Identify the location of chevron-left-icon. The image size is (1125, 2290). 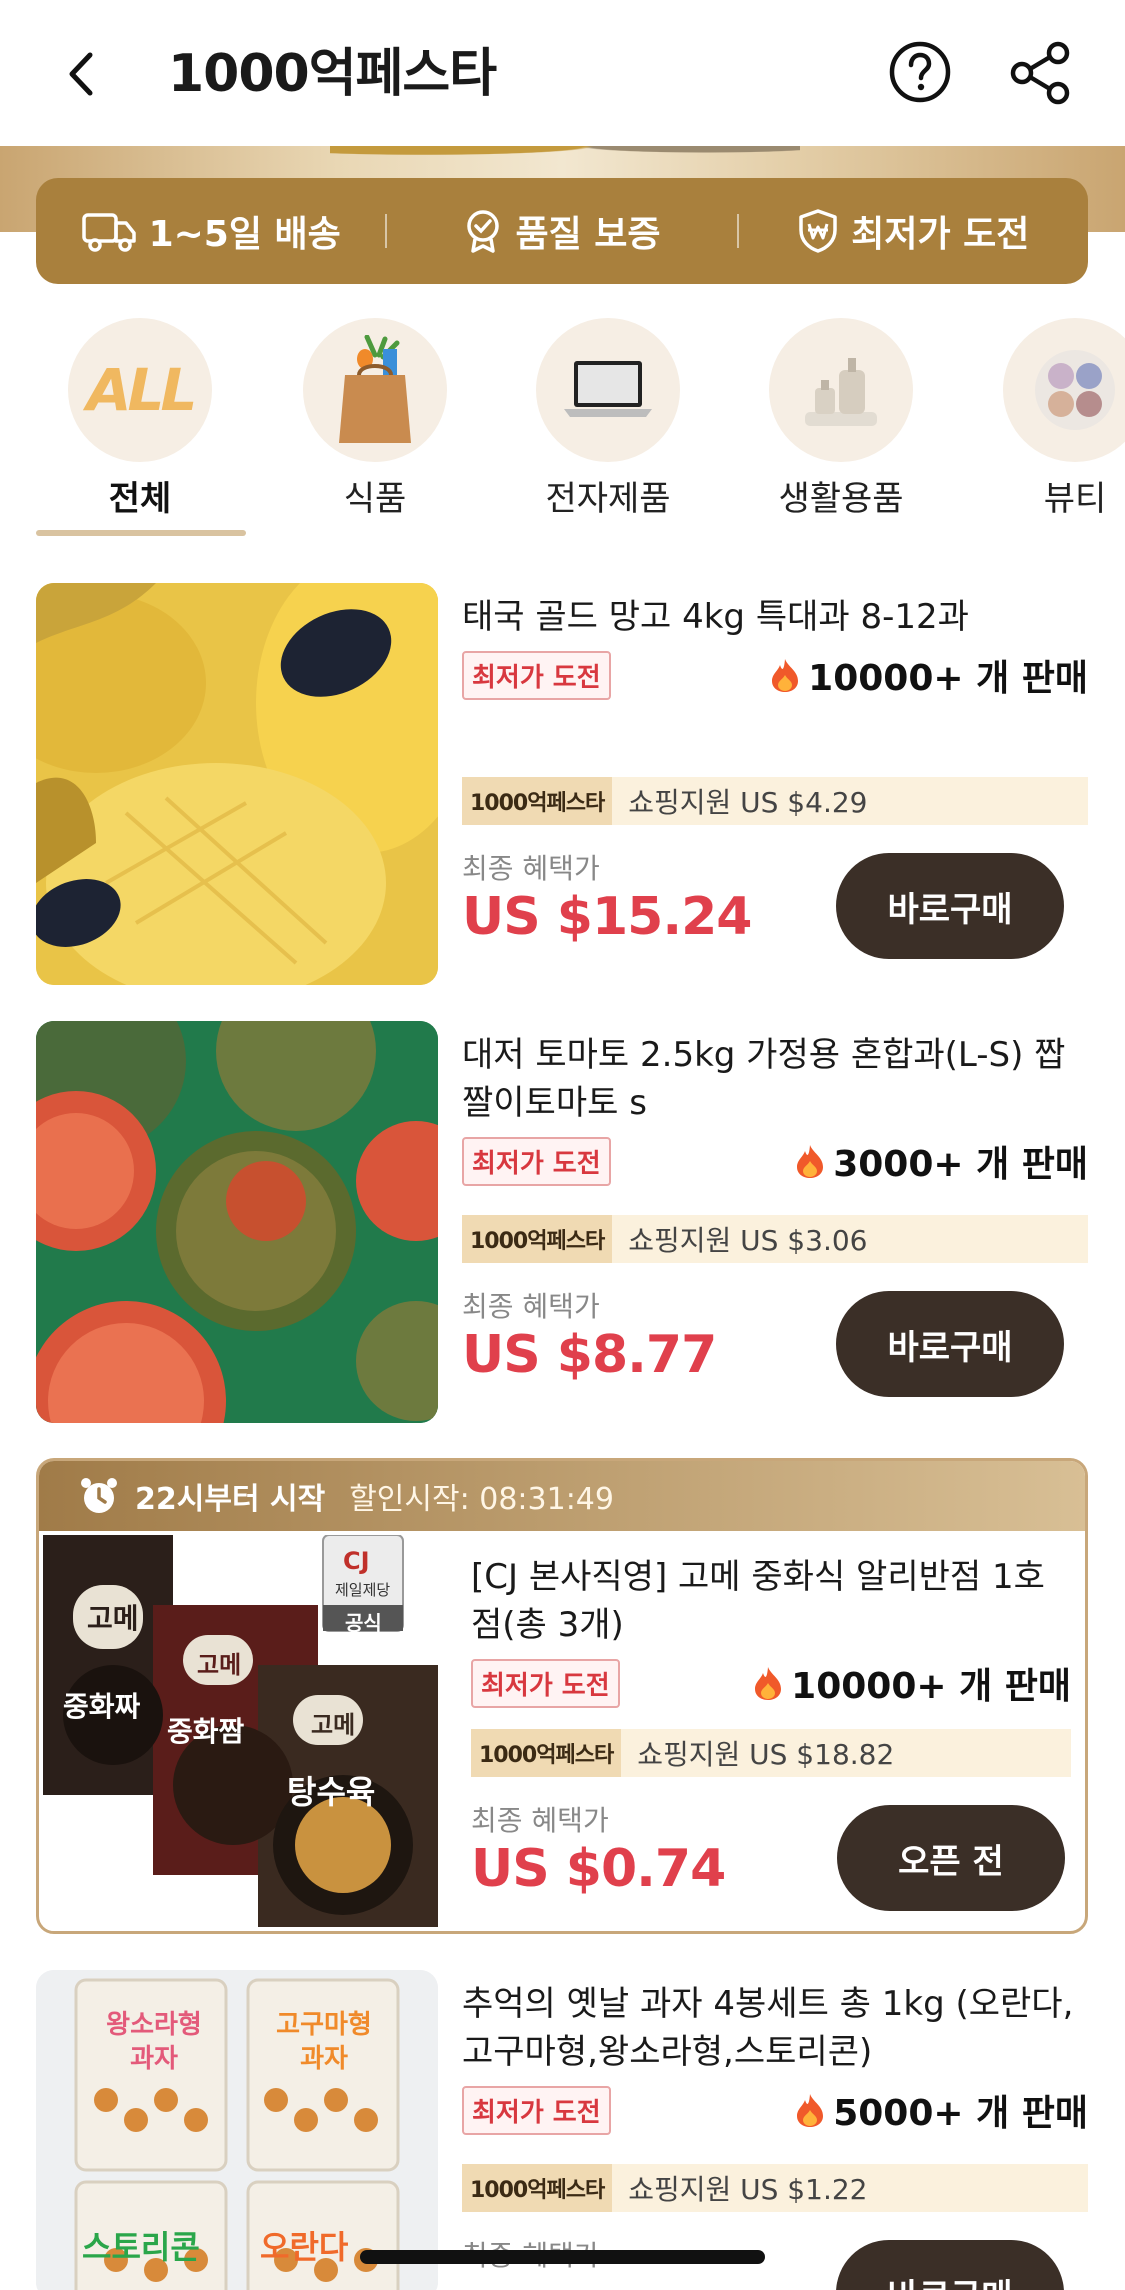
(81, 74).